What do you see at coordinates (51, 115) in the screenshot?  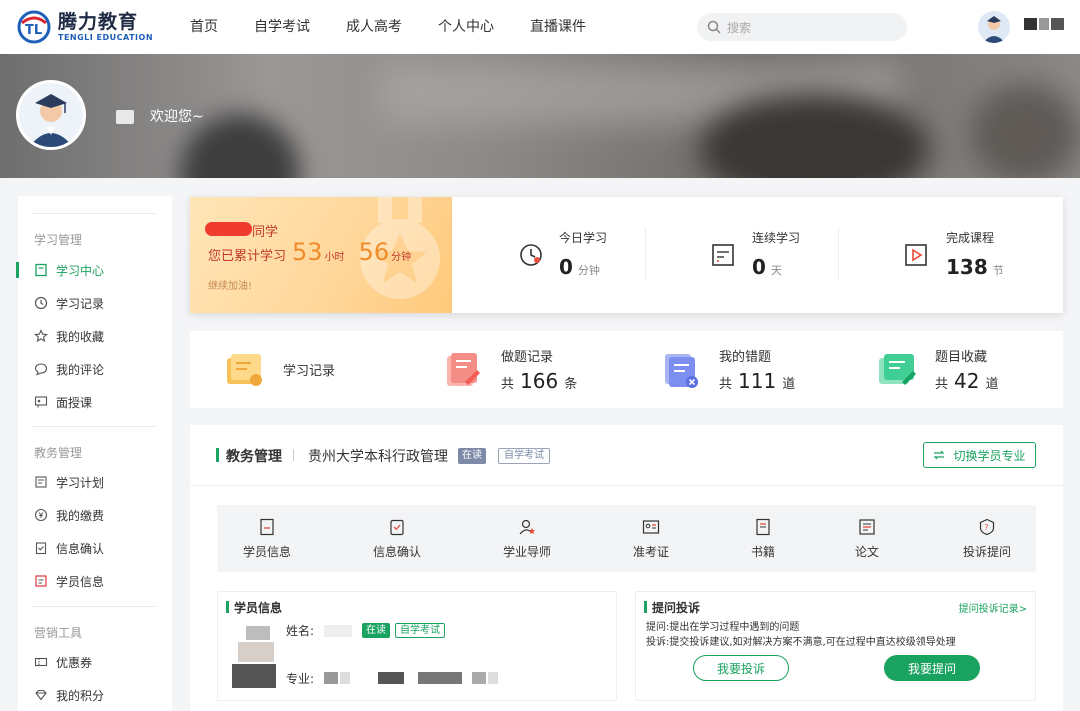 I see `profile-avatar` at bounding box center [51, 115].